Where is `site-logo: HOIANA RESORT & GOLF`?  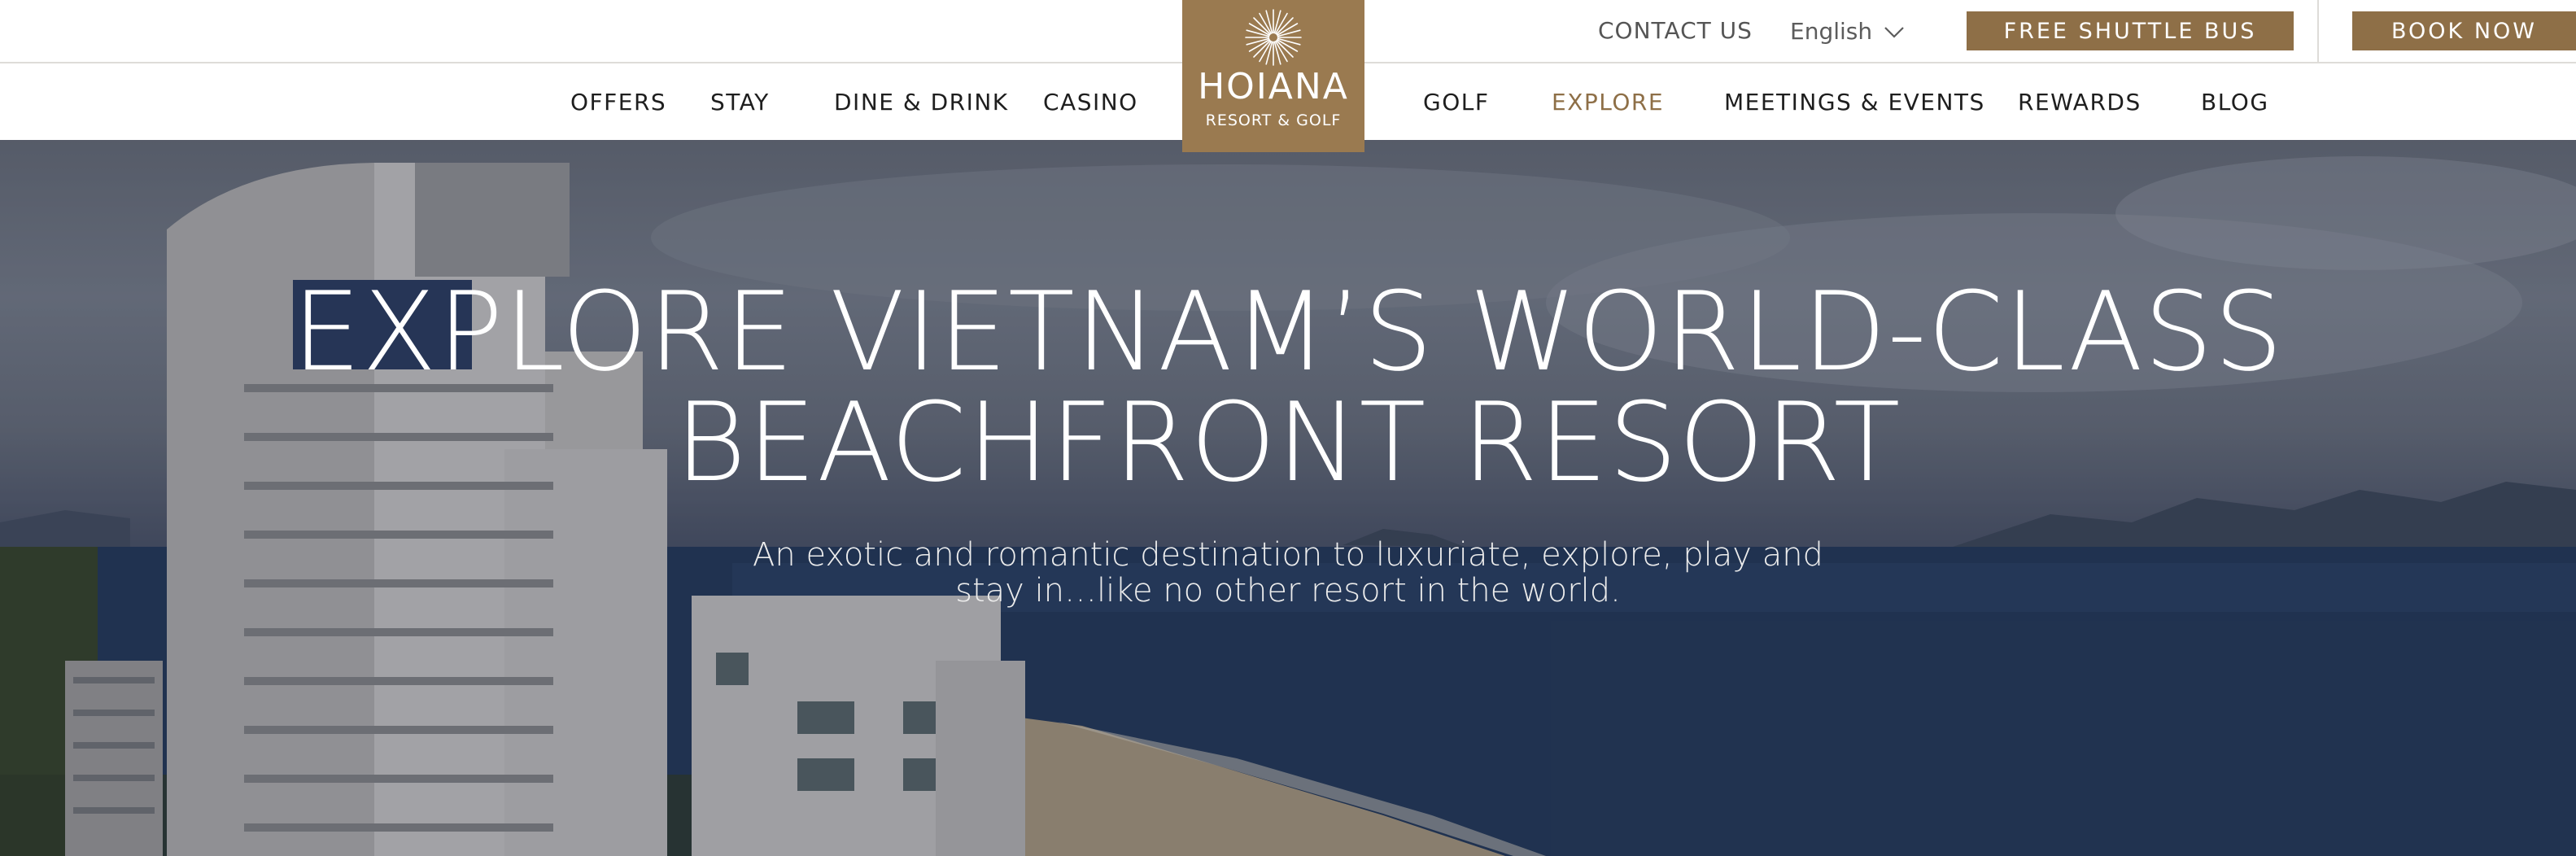 site-logo: HOIANA RESORT & GOLF is located at coordinates (1273, 76).